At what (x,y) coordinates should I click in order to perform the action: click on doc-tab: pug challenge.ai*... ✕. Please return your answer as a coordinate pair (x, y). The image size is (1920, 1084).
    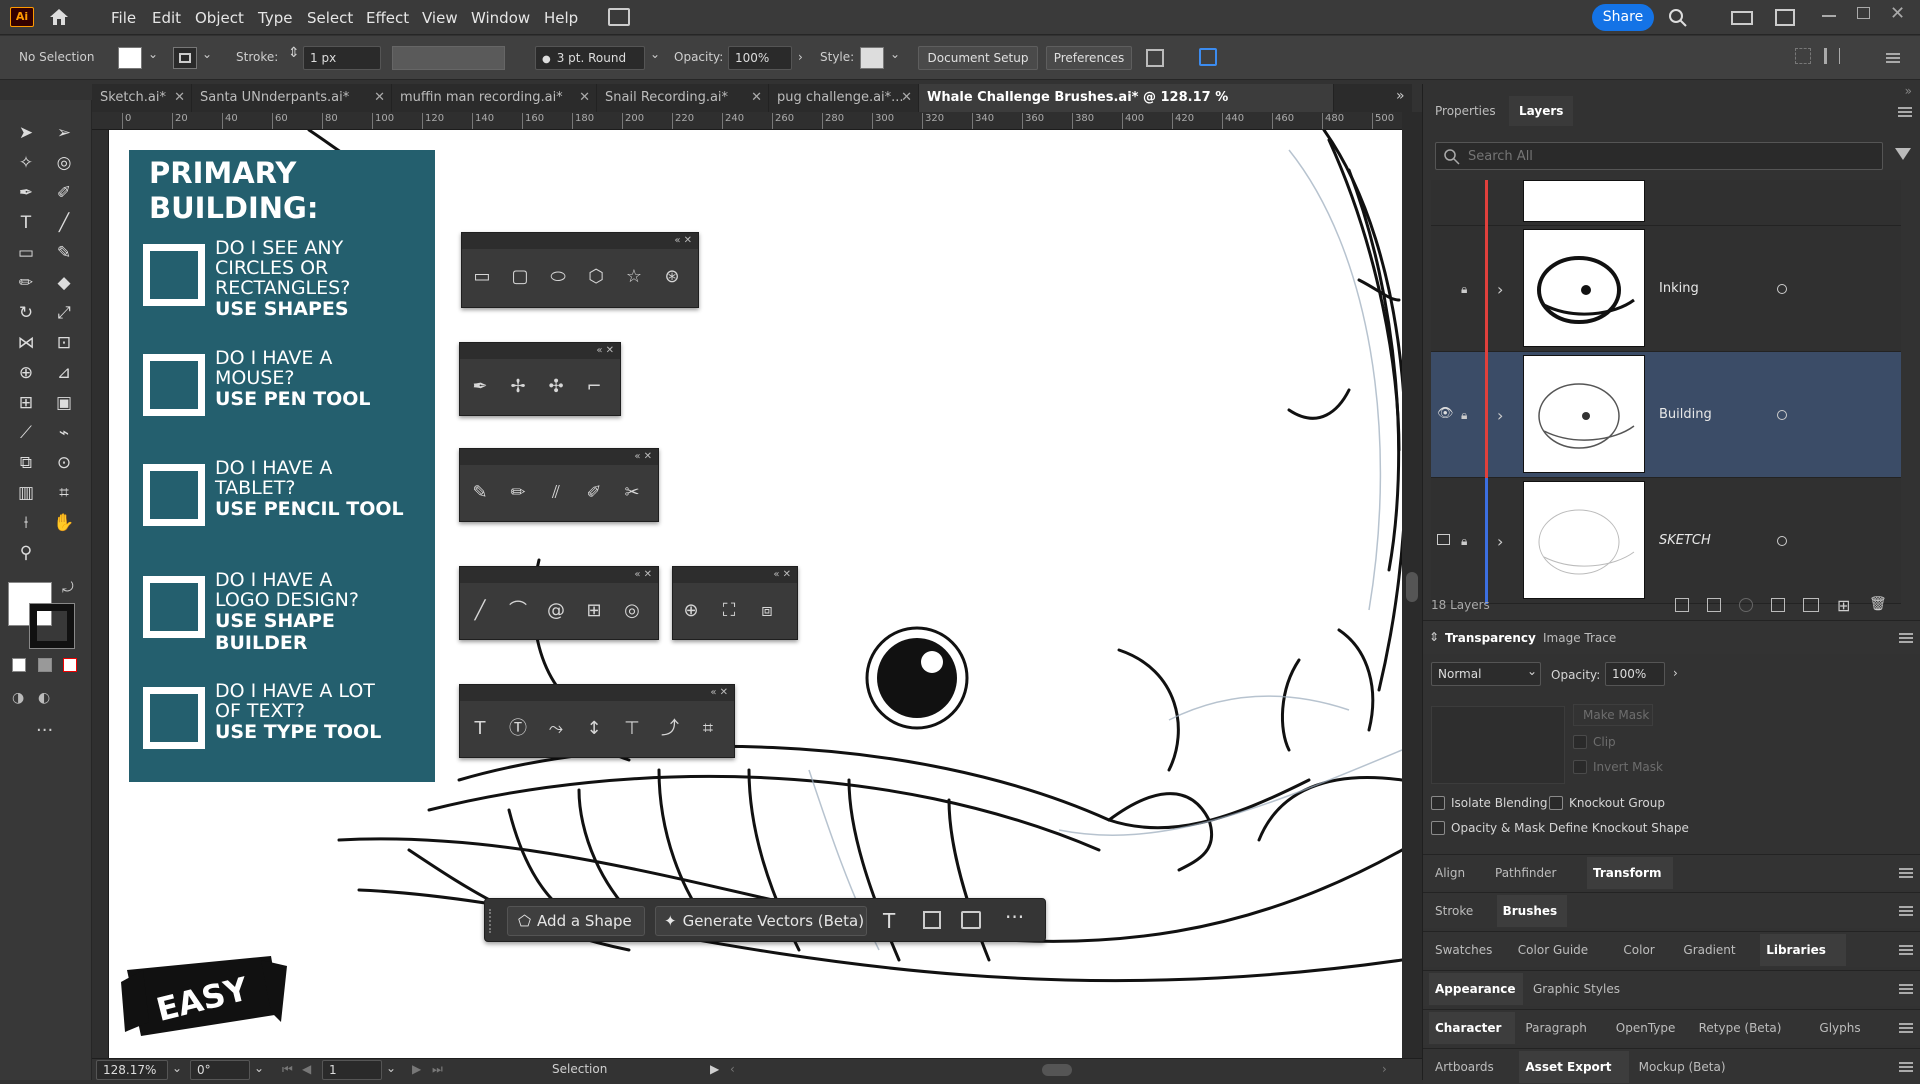
    Looking at the image, I should click on (844, 98).